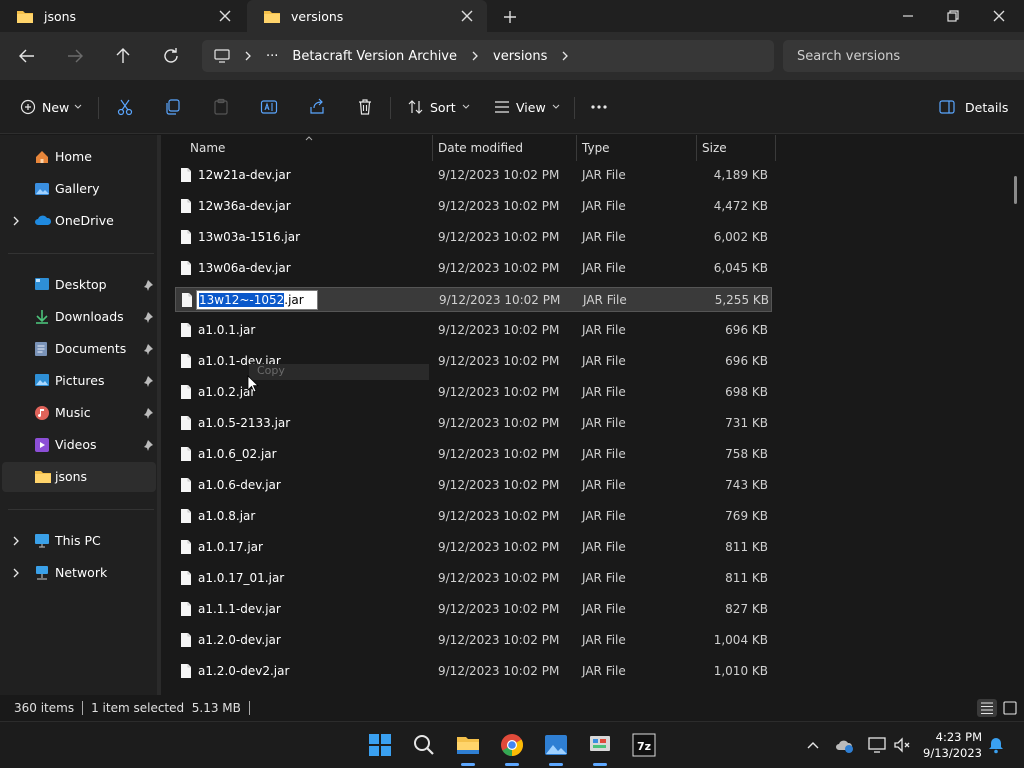  I want to click on details-button: Details, so click(973, 107).